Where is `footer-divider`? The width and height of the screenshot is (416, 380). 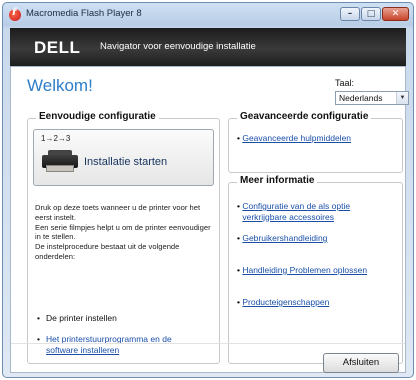
footer-divider is located at coordinates (208, 343).